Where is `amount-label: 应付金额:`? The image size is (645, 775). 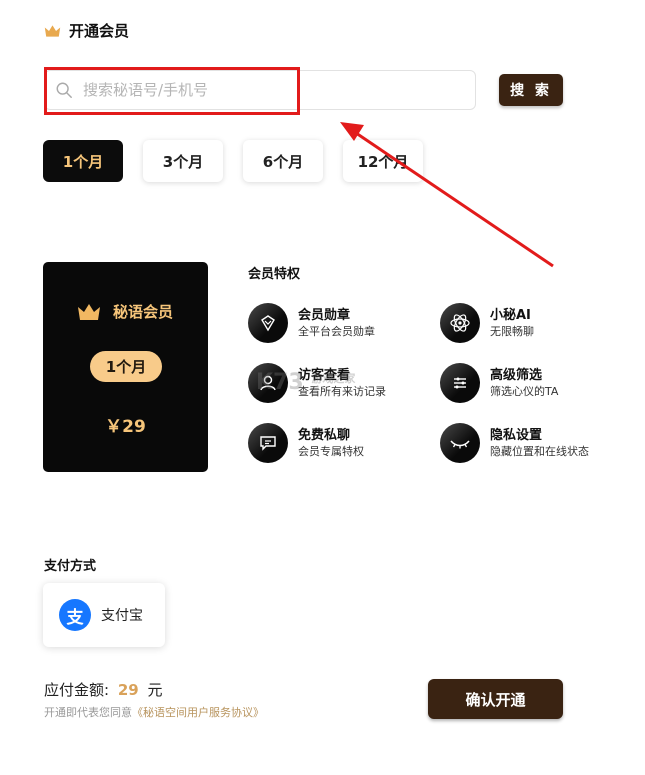
amount-label: 应付金额: is located at coordinates (77, 690).